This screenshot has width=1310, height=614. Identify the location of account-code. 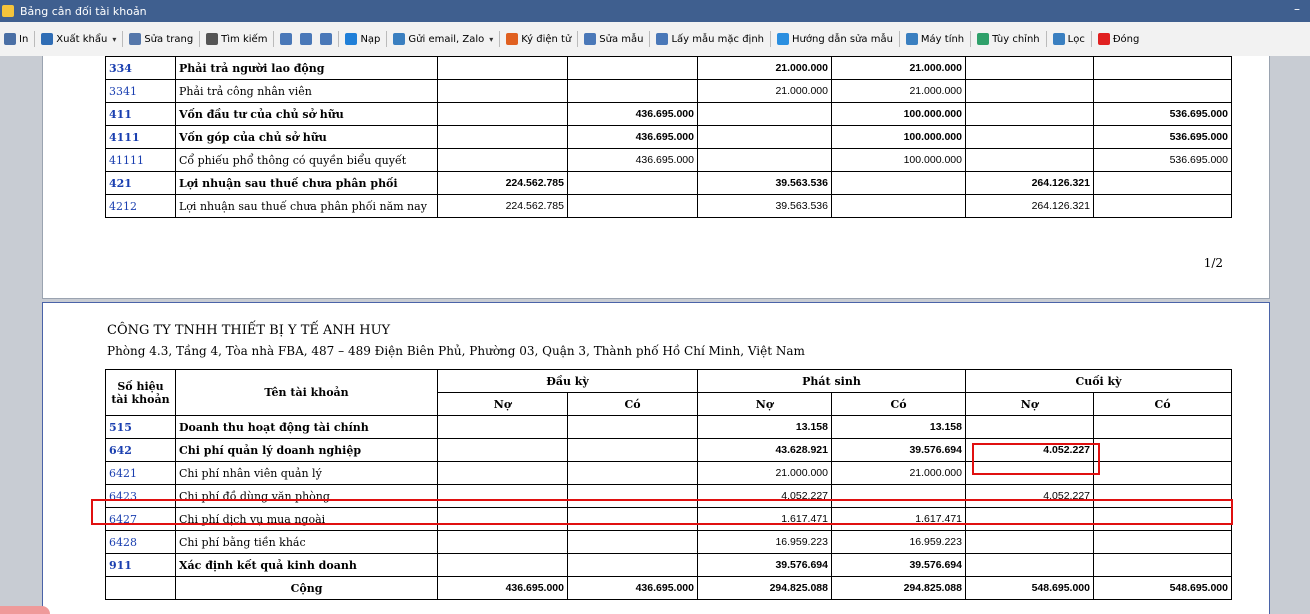
(140, 588).